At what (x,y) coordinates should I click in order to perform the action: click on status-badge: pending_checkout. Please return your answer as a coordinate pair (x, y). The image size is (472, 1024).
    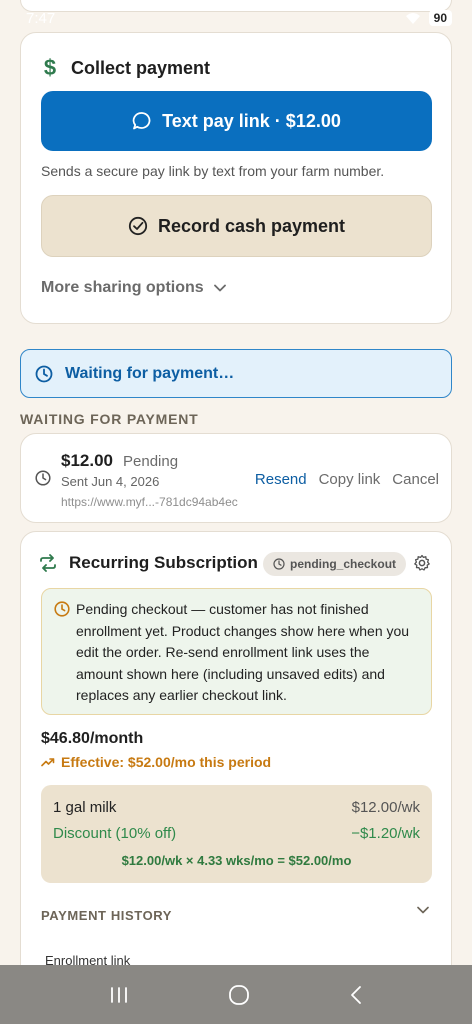
    Looking at the image, I should click on (335, 564).